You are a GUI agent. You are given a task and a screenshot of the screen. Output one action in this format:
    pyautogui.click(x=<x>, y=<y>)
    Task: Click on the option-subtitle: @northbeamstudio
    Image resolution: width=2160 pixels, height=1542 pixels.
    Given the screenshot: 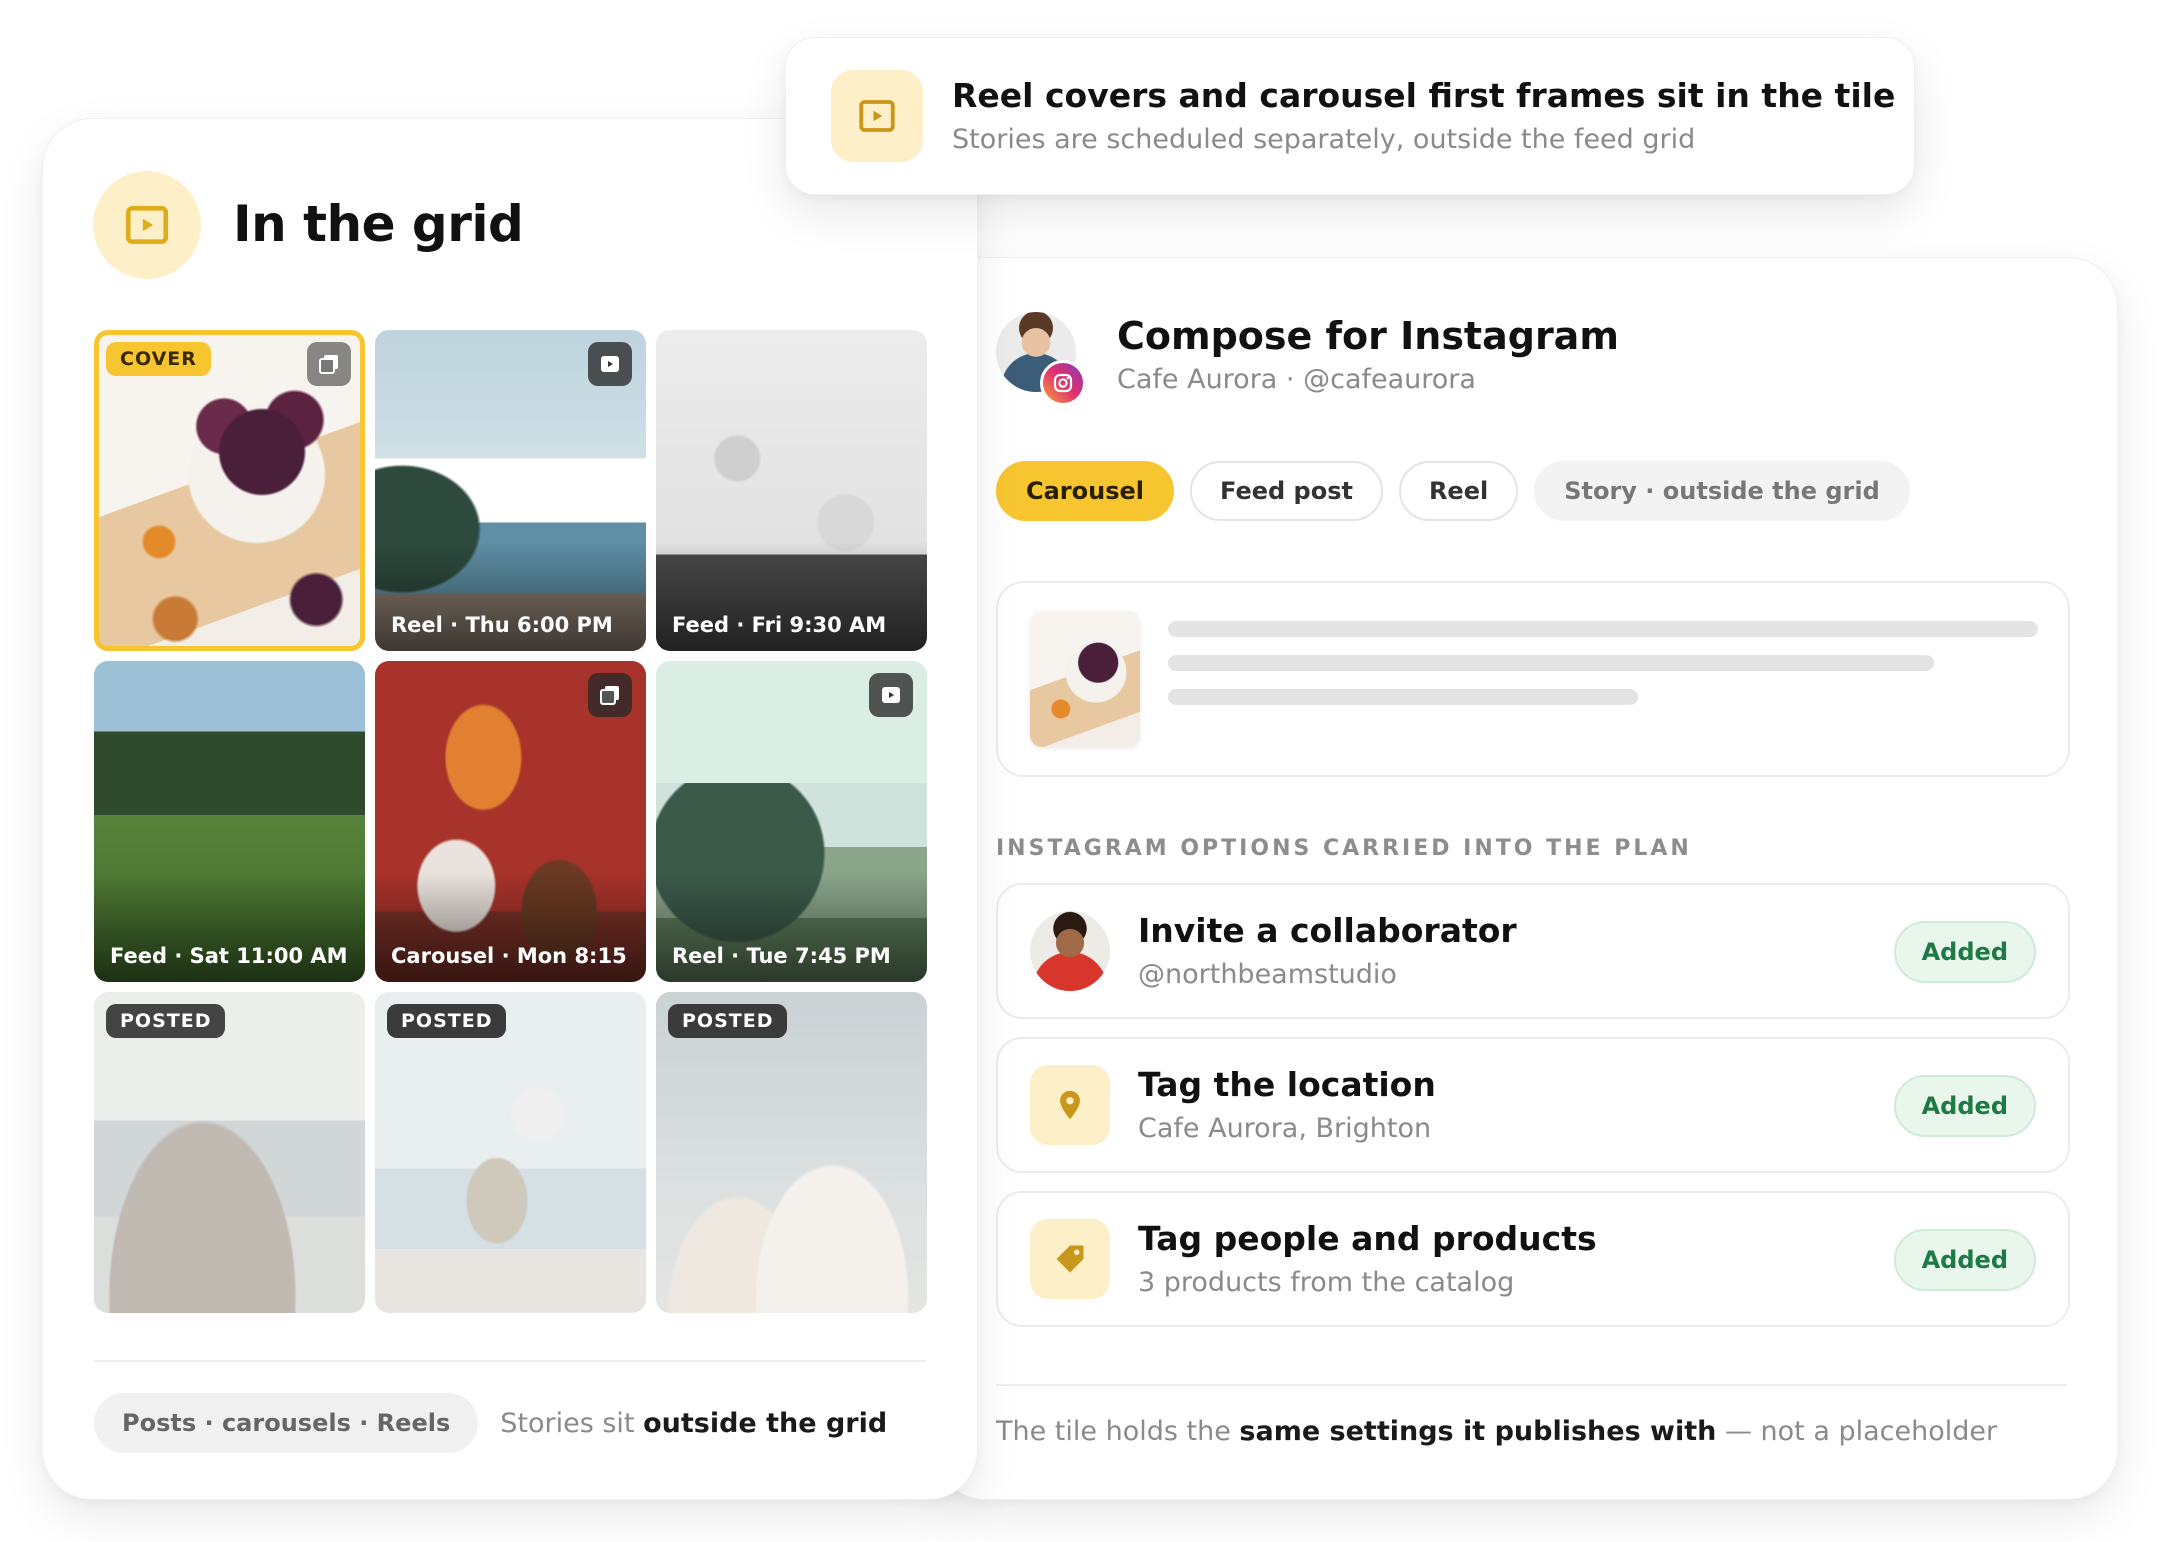 What is the action you would take?
    pyautogui.click(x=1267, y=974)
    